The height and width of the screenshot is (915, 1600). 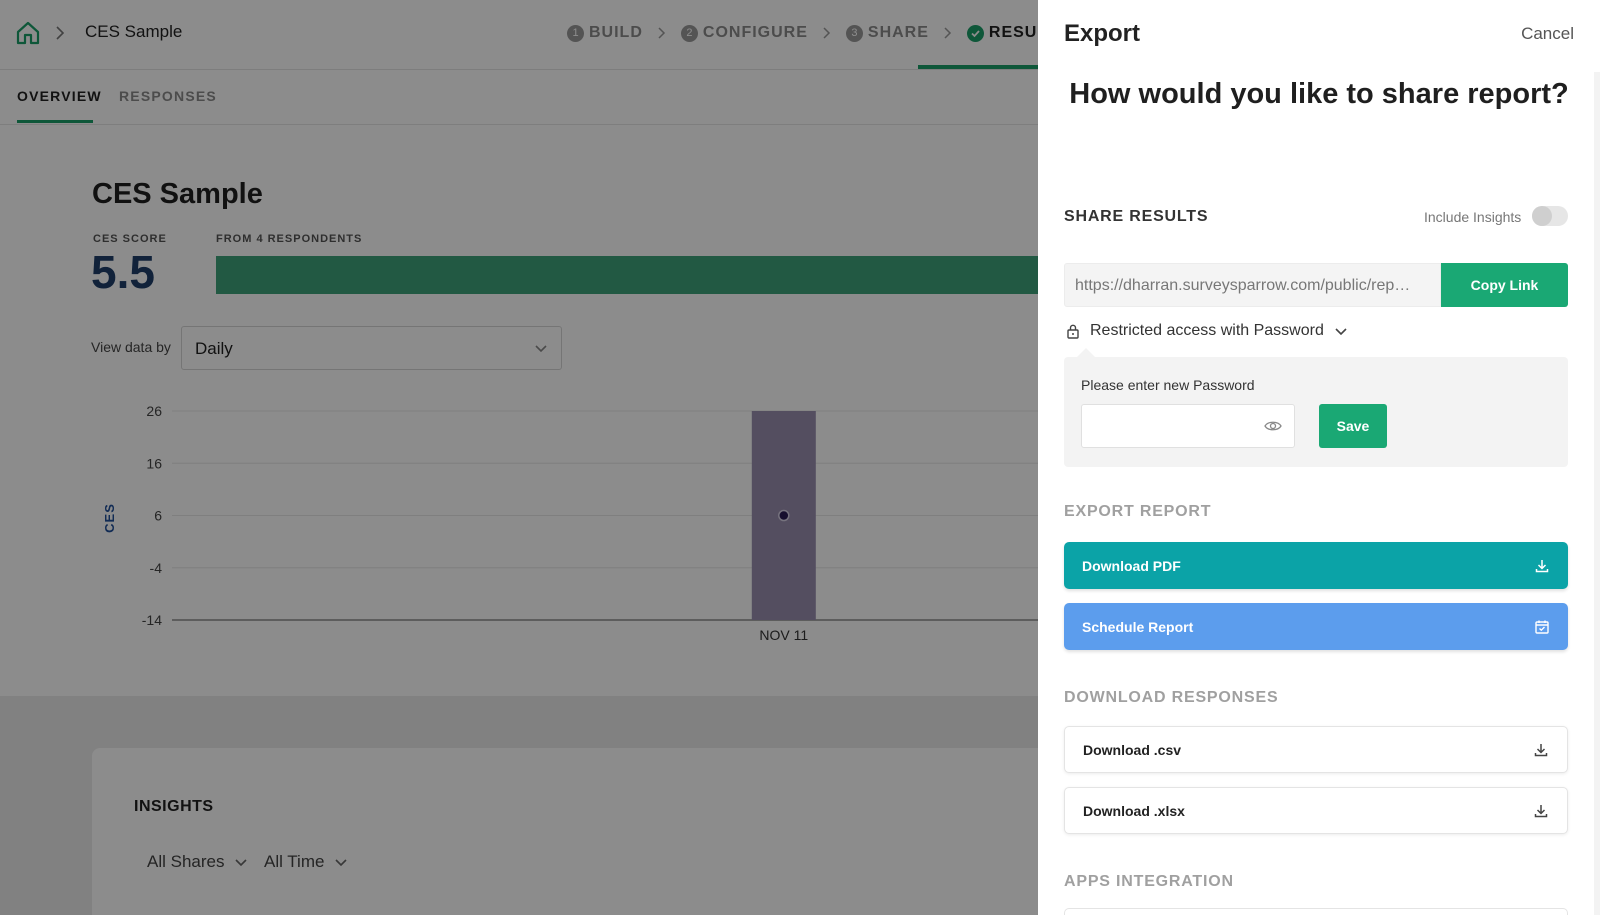 I want to click on include-insights-toggle, so click(x=1550, y=216).